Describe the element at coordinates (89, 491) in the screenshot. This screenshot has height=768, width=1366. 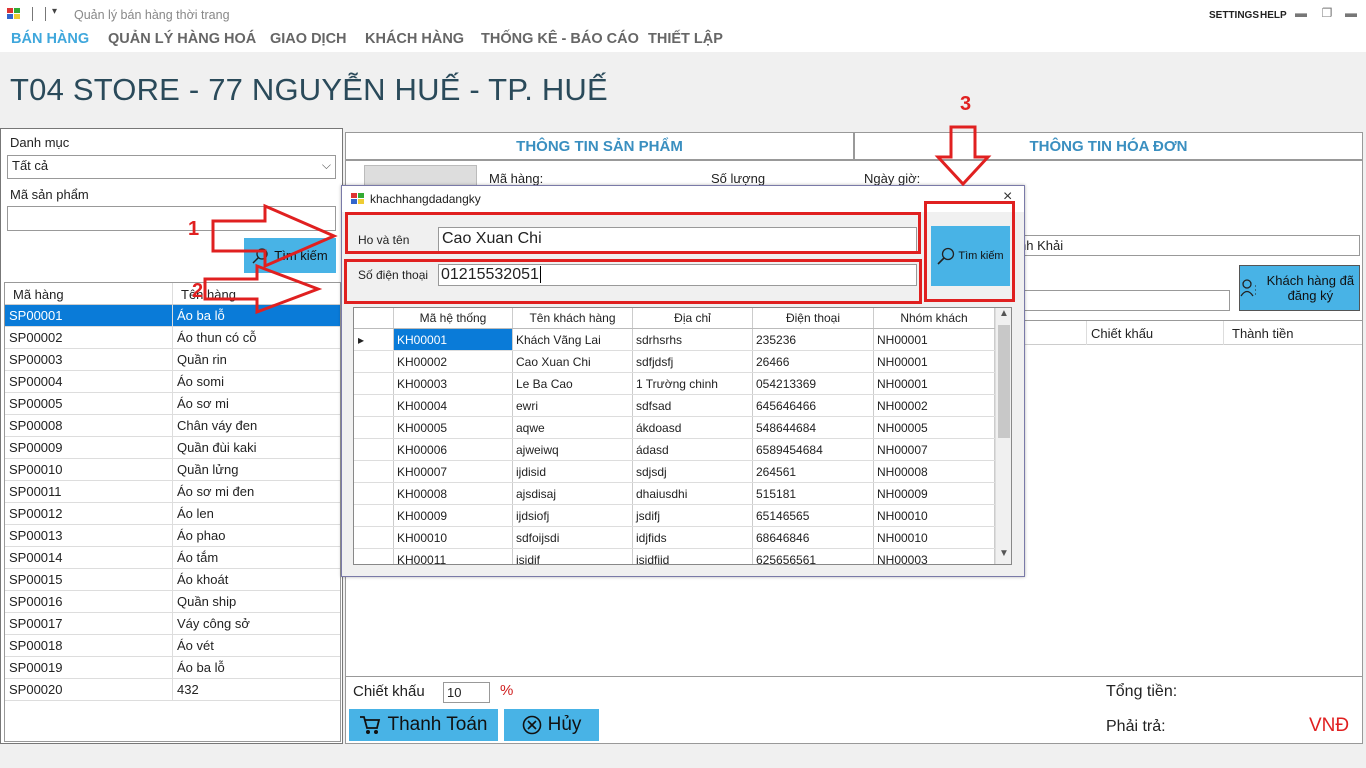
I see `product-code-cell: SP00011` at that location.